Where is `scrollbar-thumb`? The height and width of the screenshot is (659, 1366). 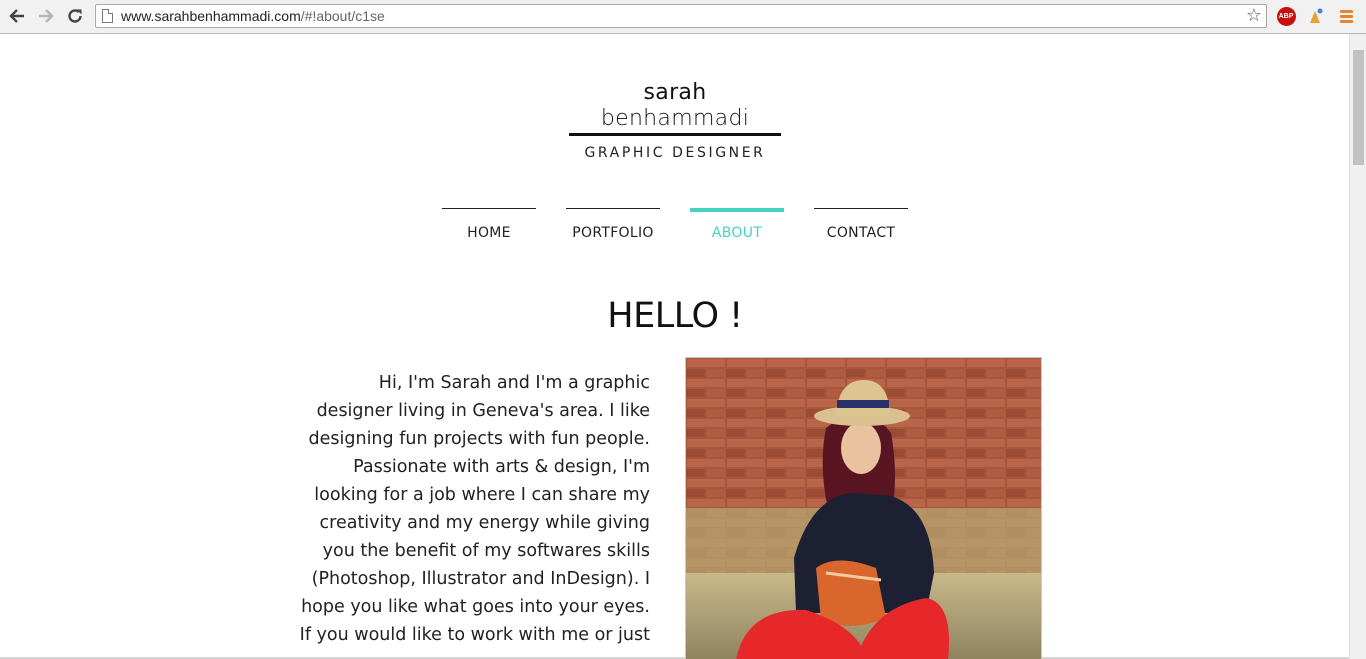
scrollbar-thumb is located at coordinates (1358, 107).